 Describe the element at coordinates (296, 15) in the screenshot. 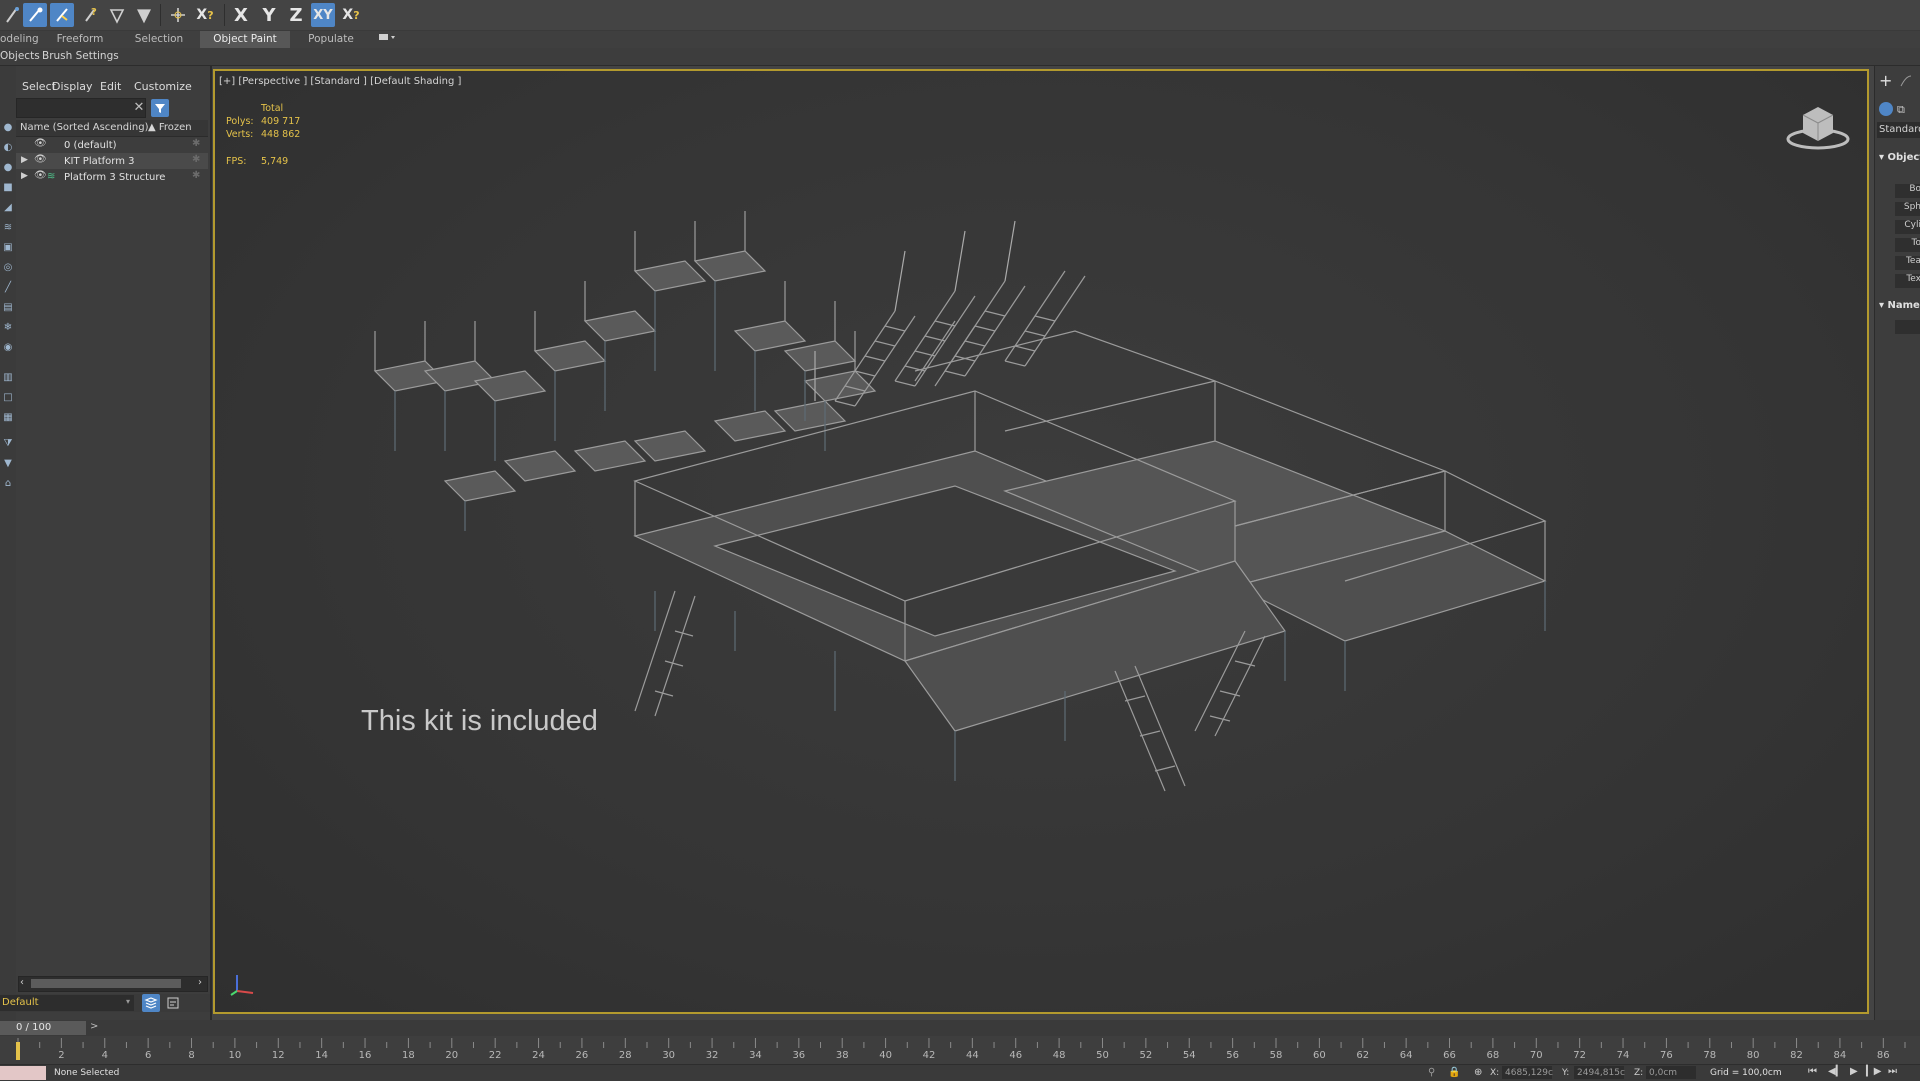

I see `axis-z-button: Z` at that location.